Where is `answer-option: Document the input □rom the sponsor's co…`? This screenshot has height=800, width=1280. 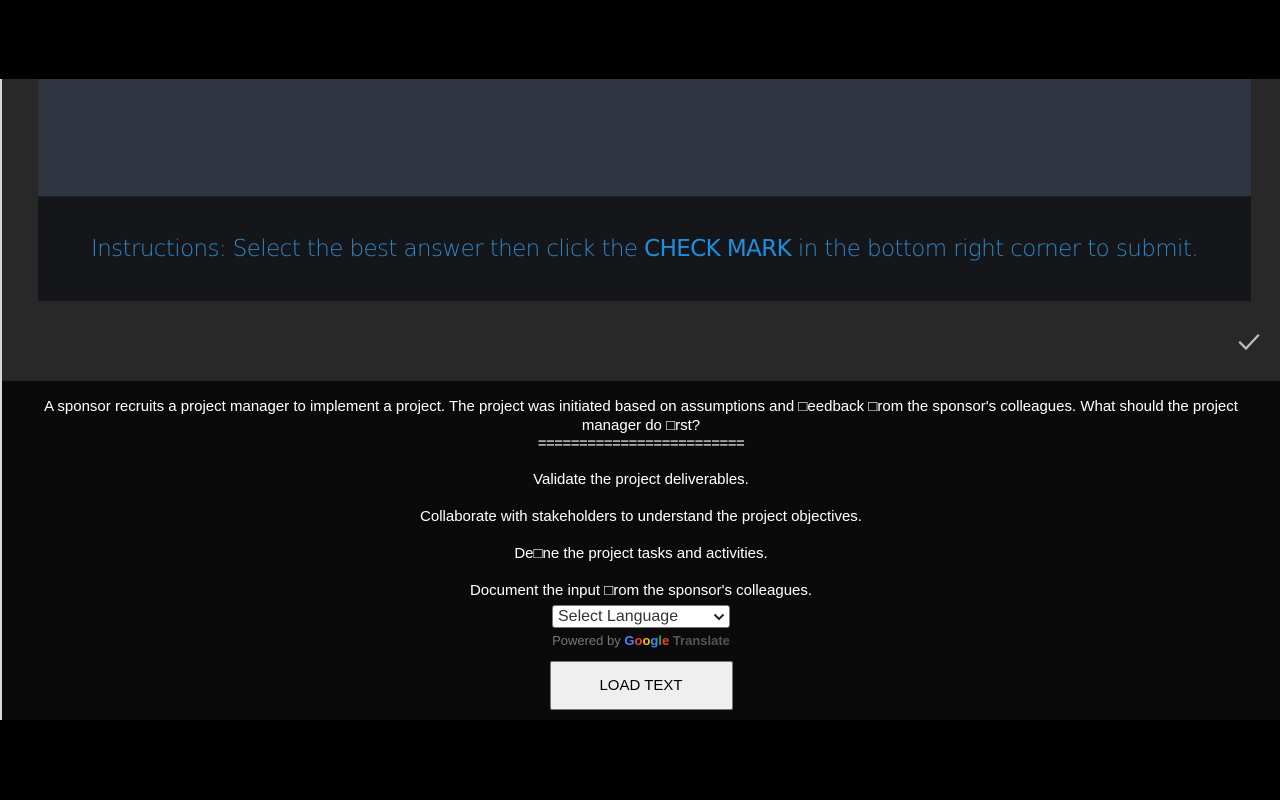 answer-option: Document the input □rom the sponsor's co… is located at coordinates (641, 590).